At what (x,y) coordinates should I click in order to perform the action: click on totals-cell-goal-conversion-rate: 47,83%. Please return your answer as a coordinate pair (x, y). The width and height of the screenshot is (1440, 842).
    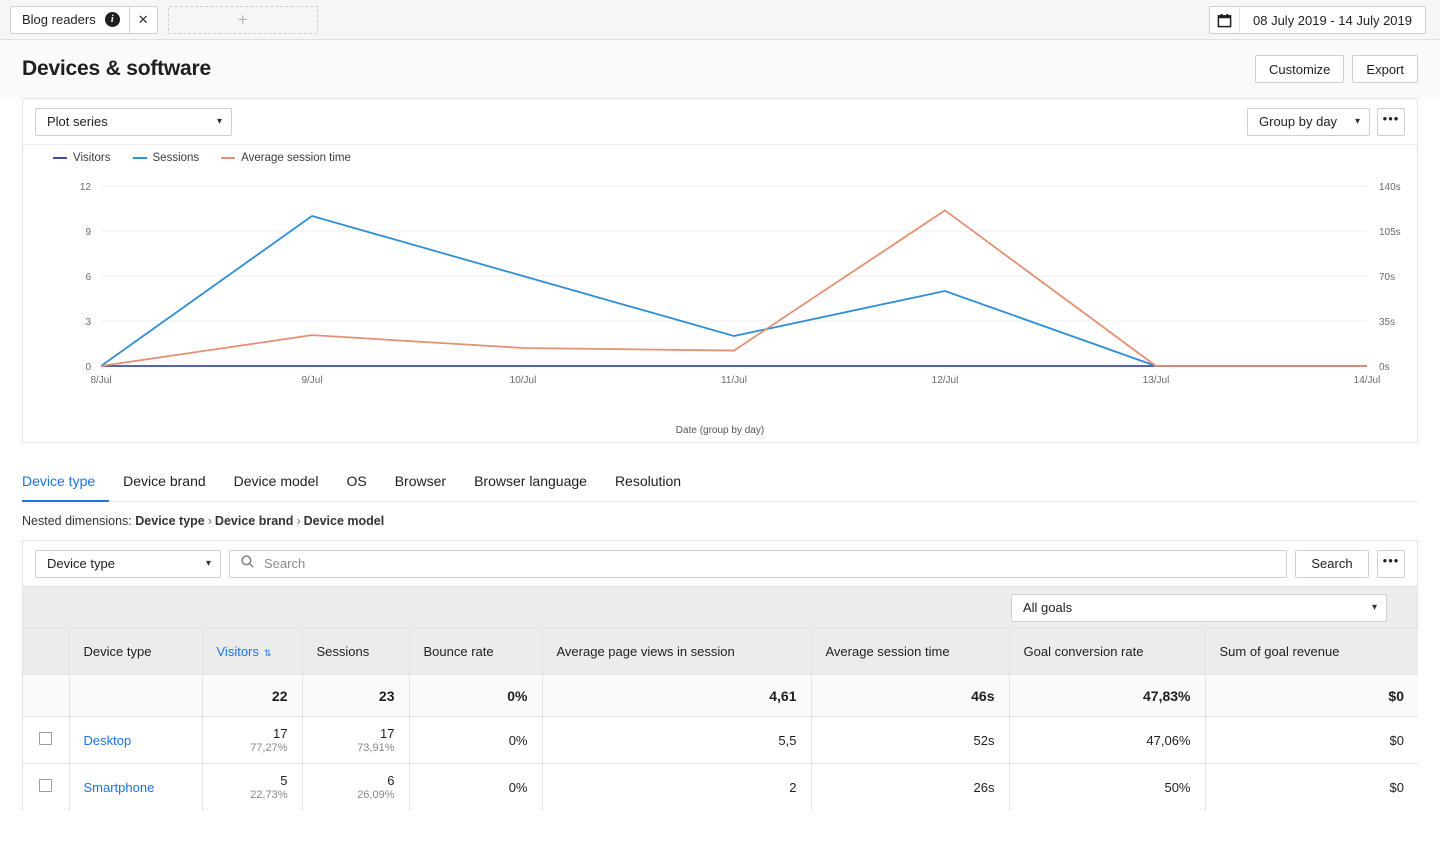
    Looking at the image, I should click on (1107, 695).